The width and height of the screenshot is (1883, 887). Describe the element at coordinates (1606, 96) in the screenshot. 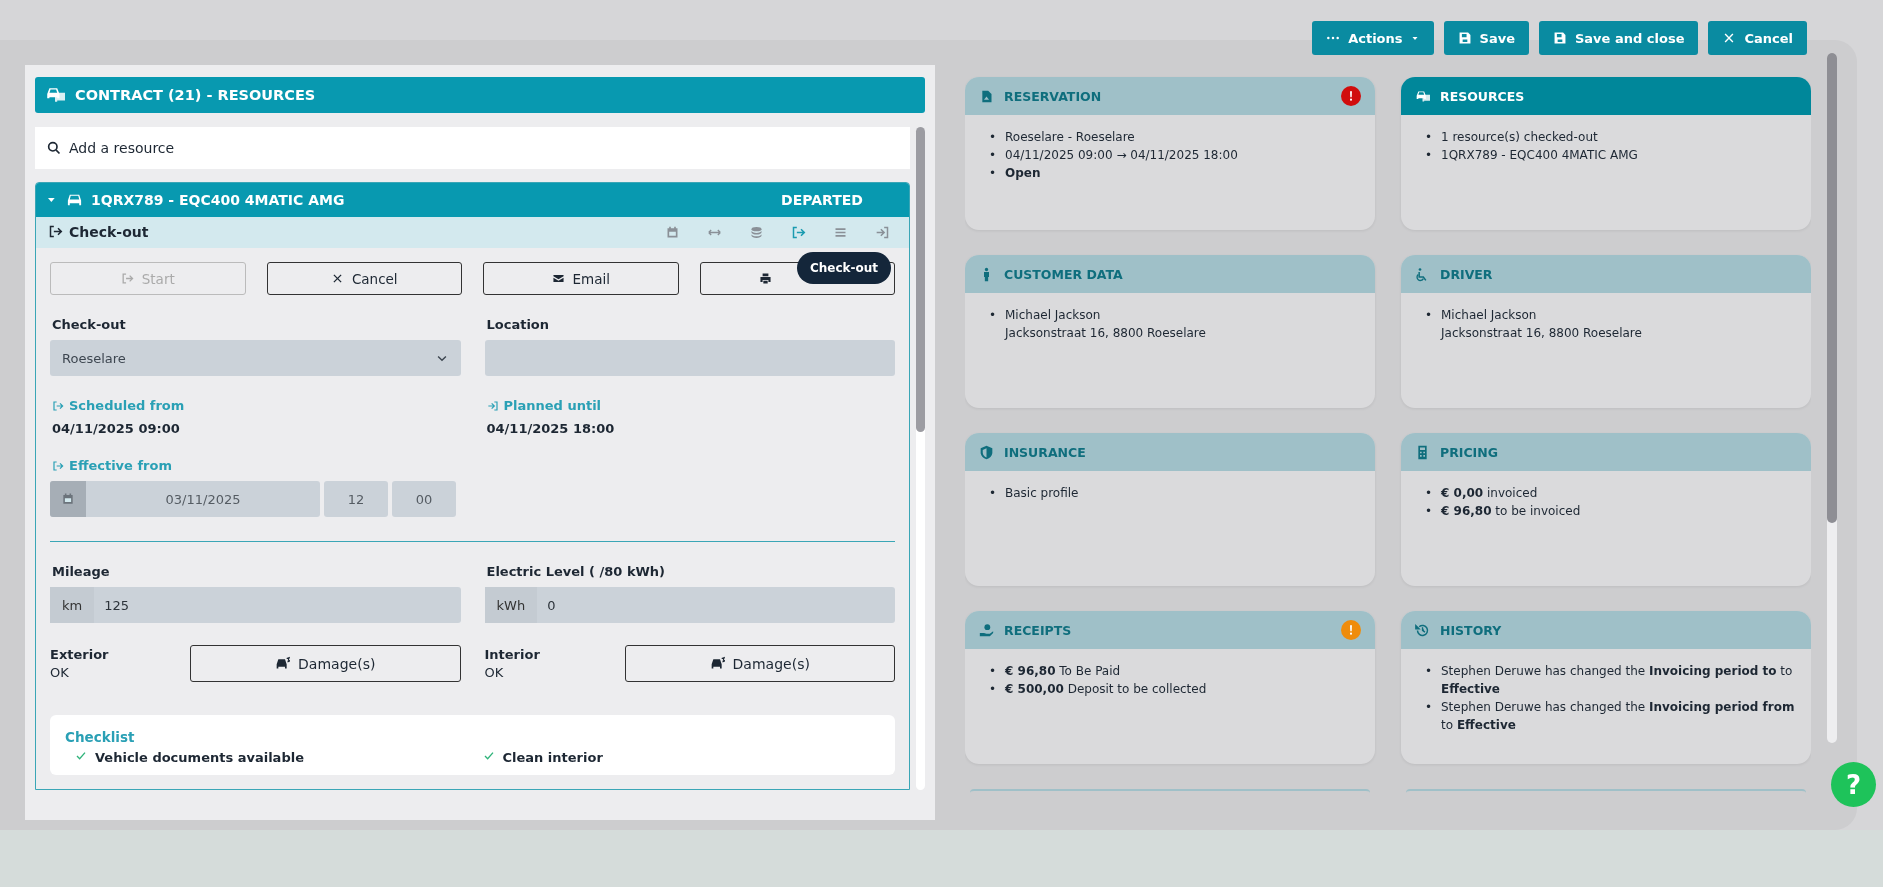

I see `card-header: RESOURCES` at that location.